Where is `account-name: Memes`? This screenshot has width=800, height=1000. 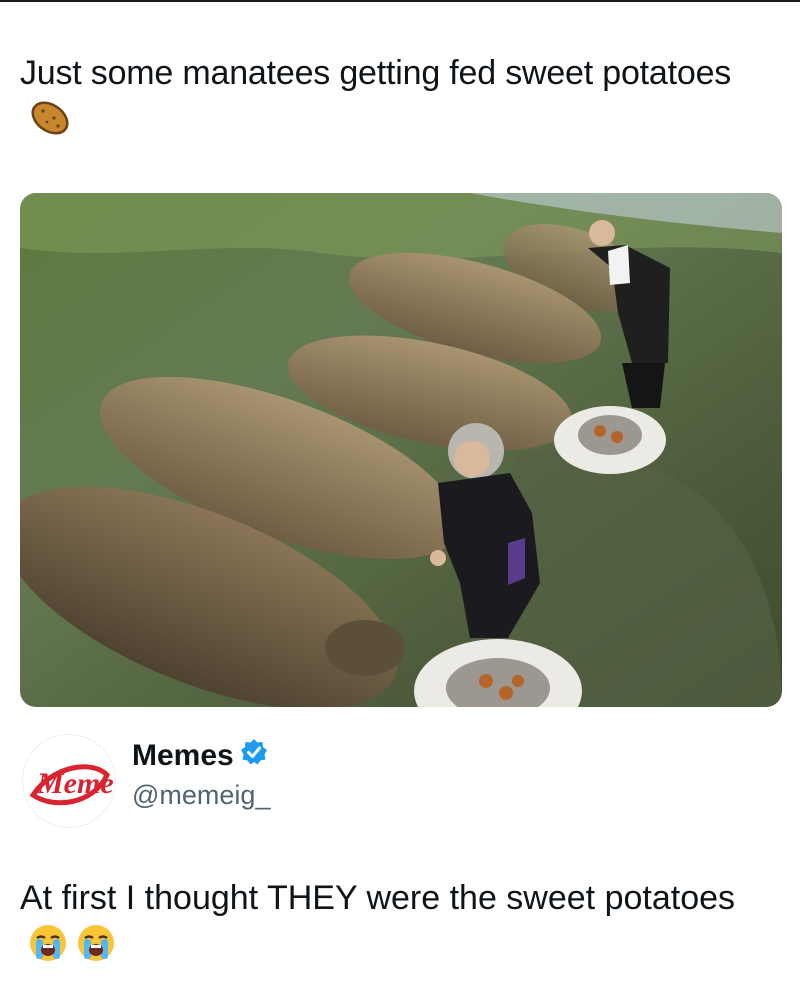
account-name: Memes is located at coordinates (183, 756).